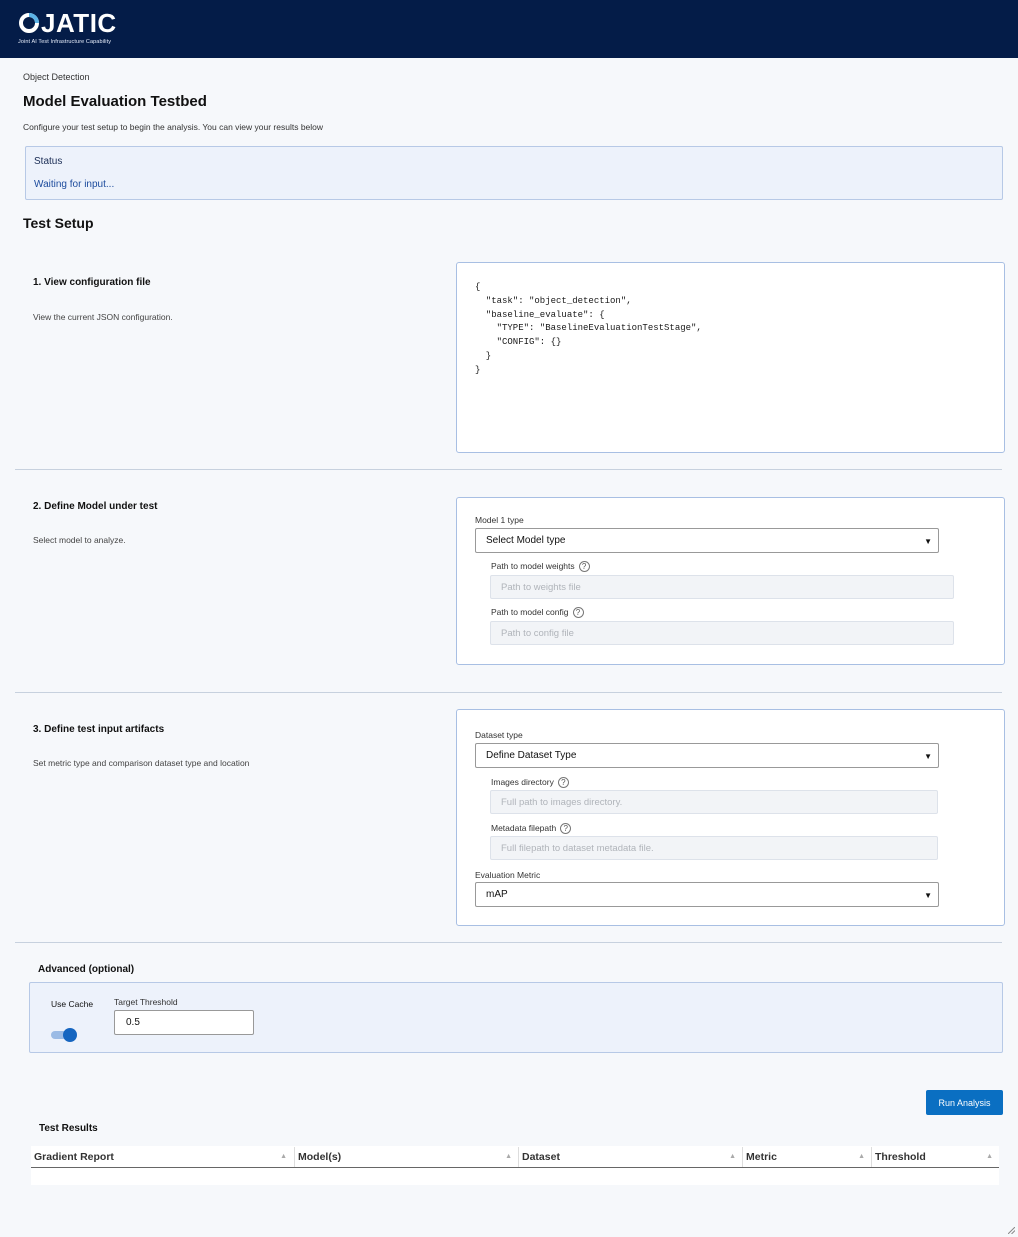  What do you see at coordinates (79, 540) in the screenshot?
I see `step2-desc: Select model to analyze.` at bounding box center [79, 540].